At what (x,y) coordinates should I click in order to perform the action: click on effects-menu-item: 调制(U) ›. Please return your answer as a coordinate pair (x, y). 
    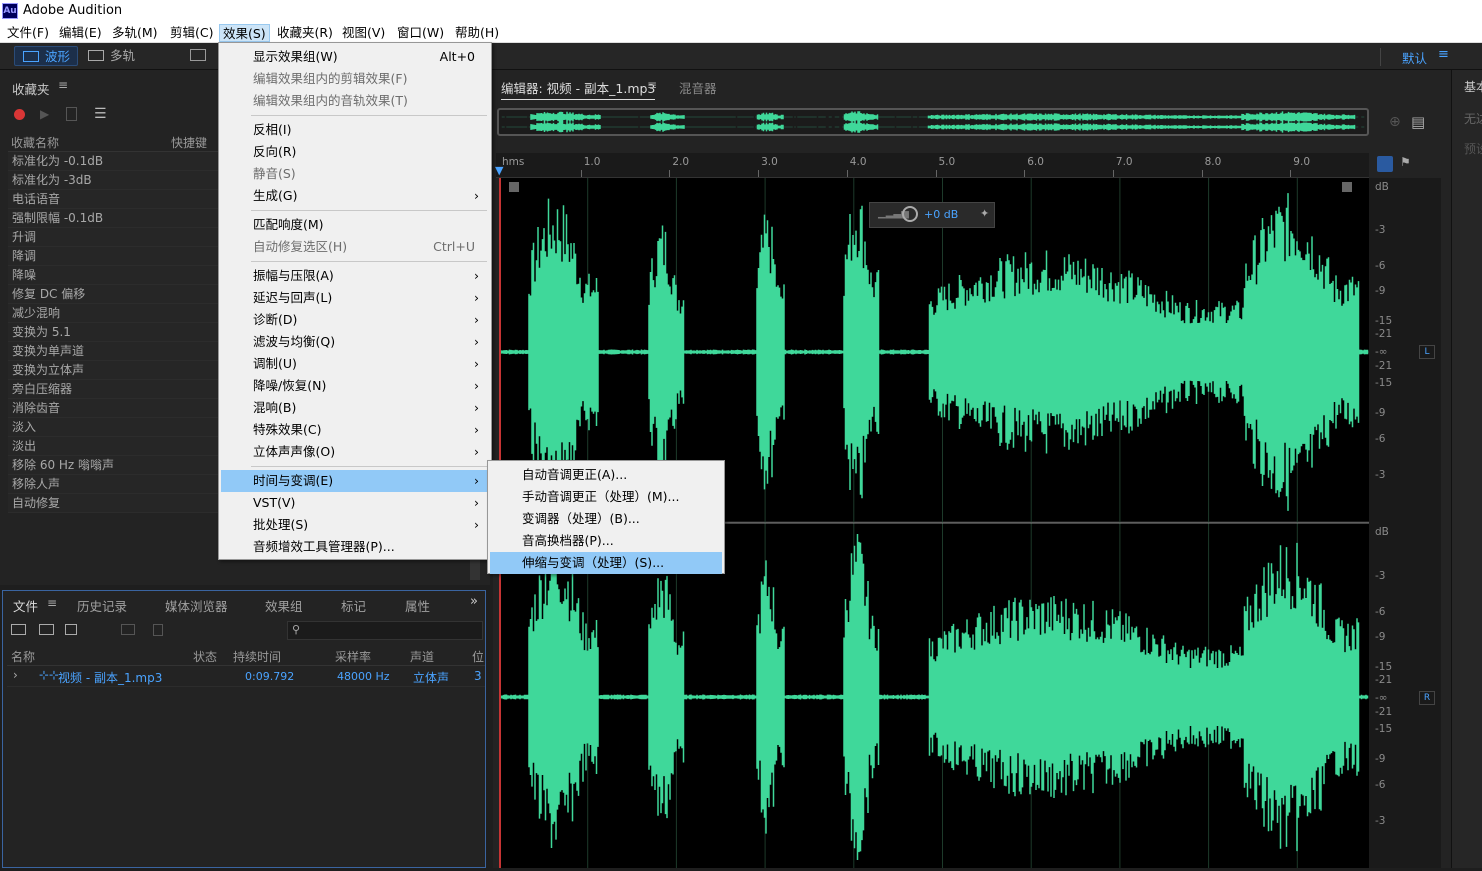
    Looking at the image, I should click on (355, 364).